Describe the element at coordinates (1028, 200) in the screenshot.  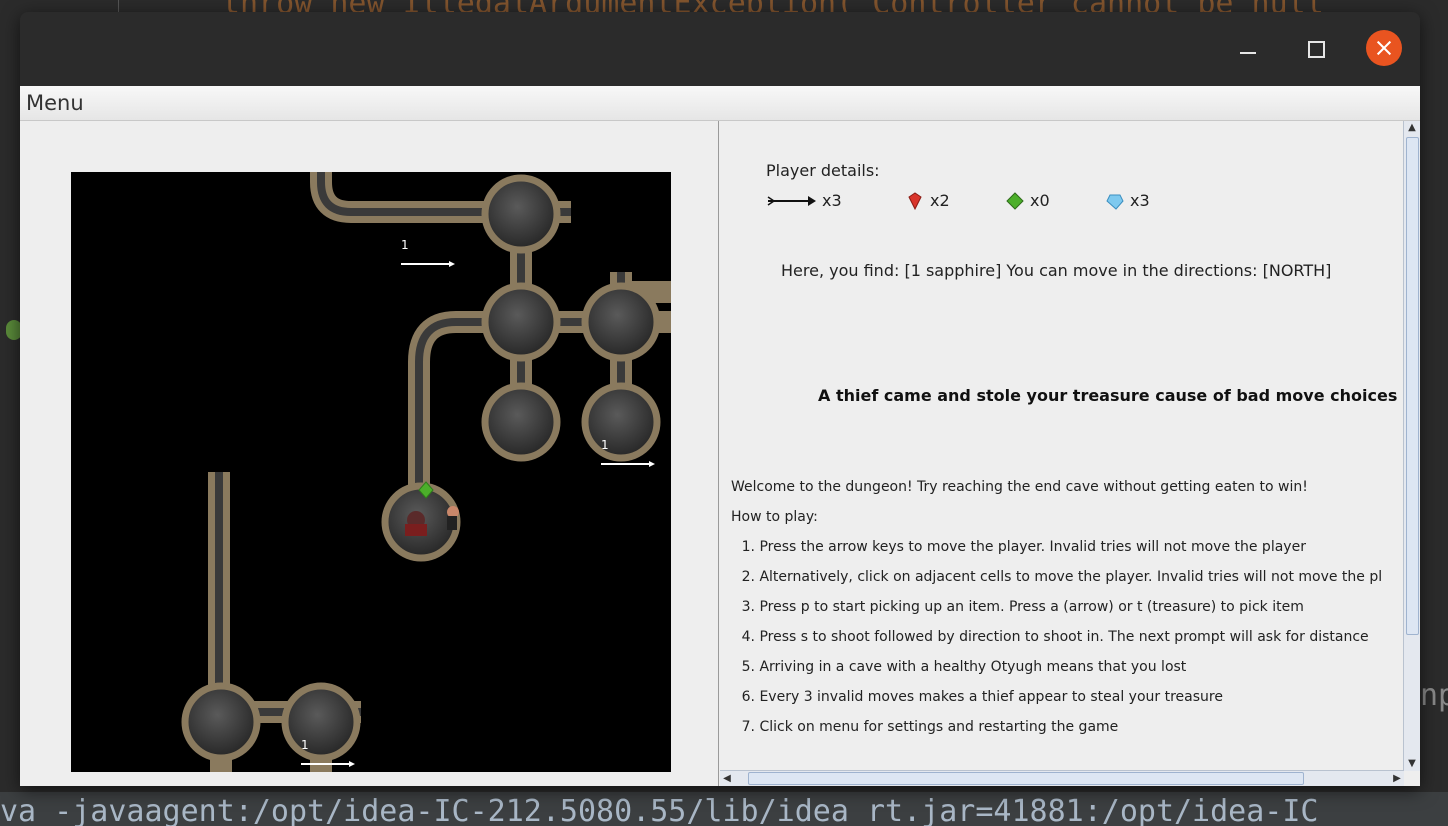
I see `inventory-emeralds: x0` at that location.